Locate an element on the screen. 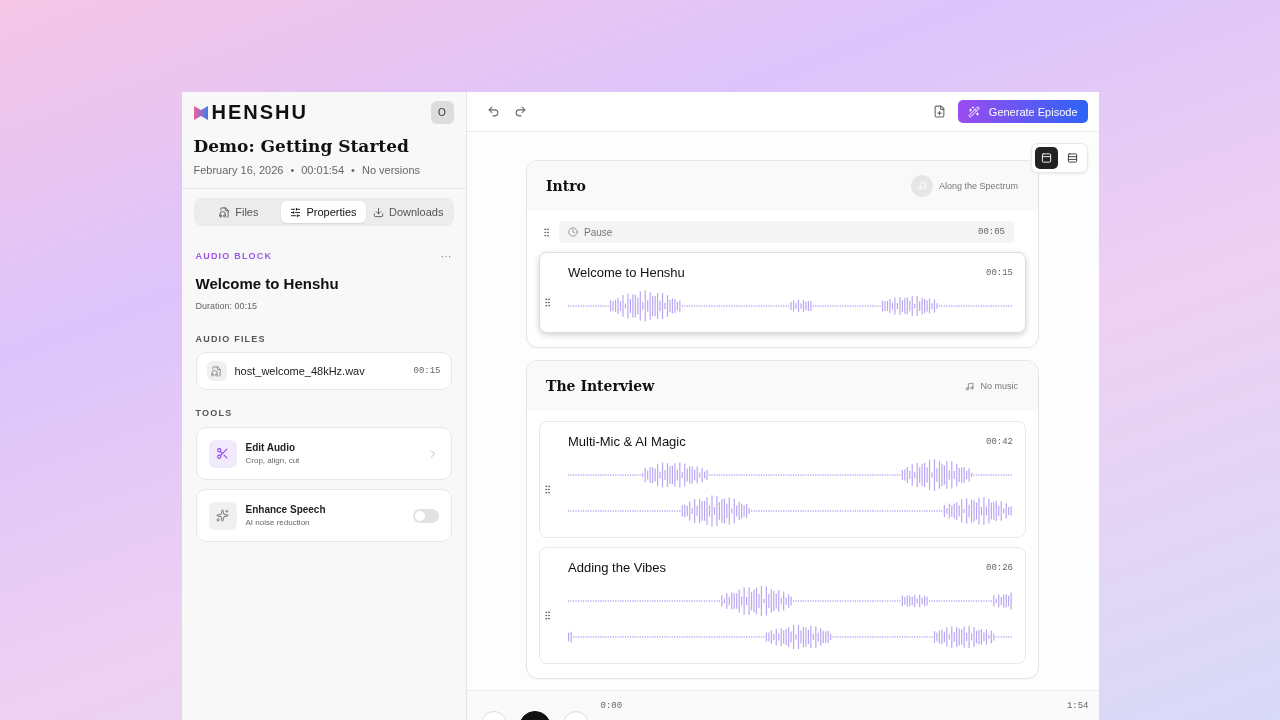  project-meta: No versions is located at coordinates (390, 170).